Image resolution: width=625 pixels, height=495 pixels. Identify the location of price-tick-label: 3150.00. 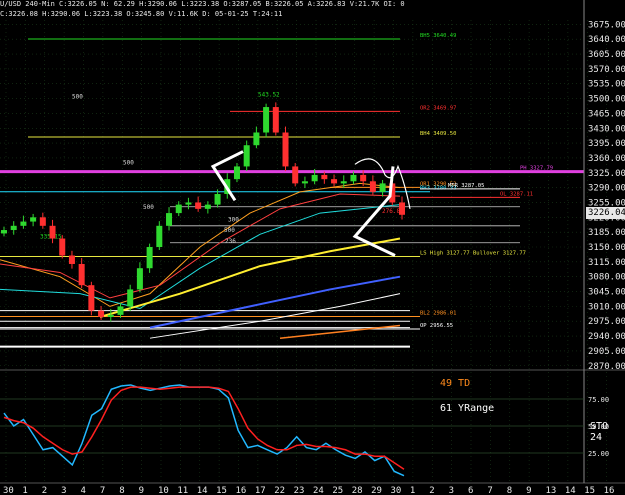
(606, 248).